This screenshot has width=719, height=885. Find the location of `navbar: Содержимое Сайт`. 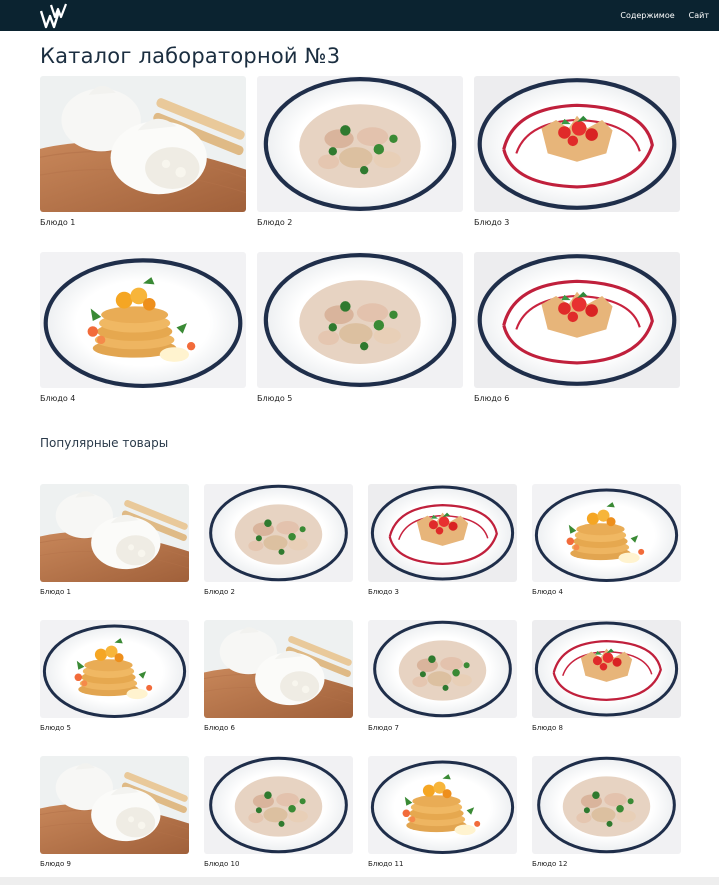

navbar: Содержимое Сайт is located at coordinates (359, 15).